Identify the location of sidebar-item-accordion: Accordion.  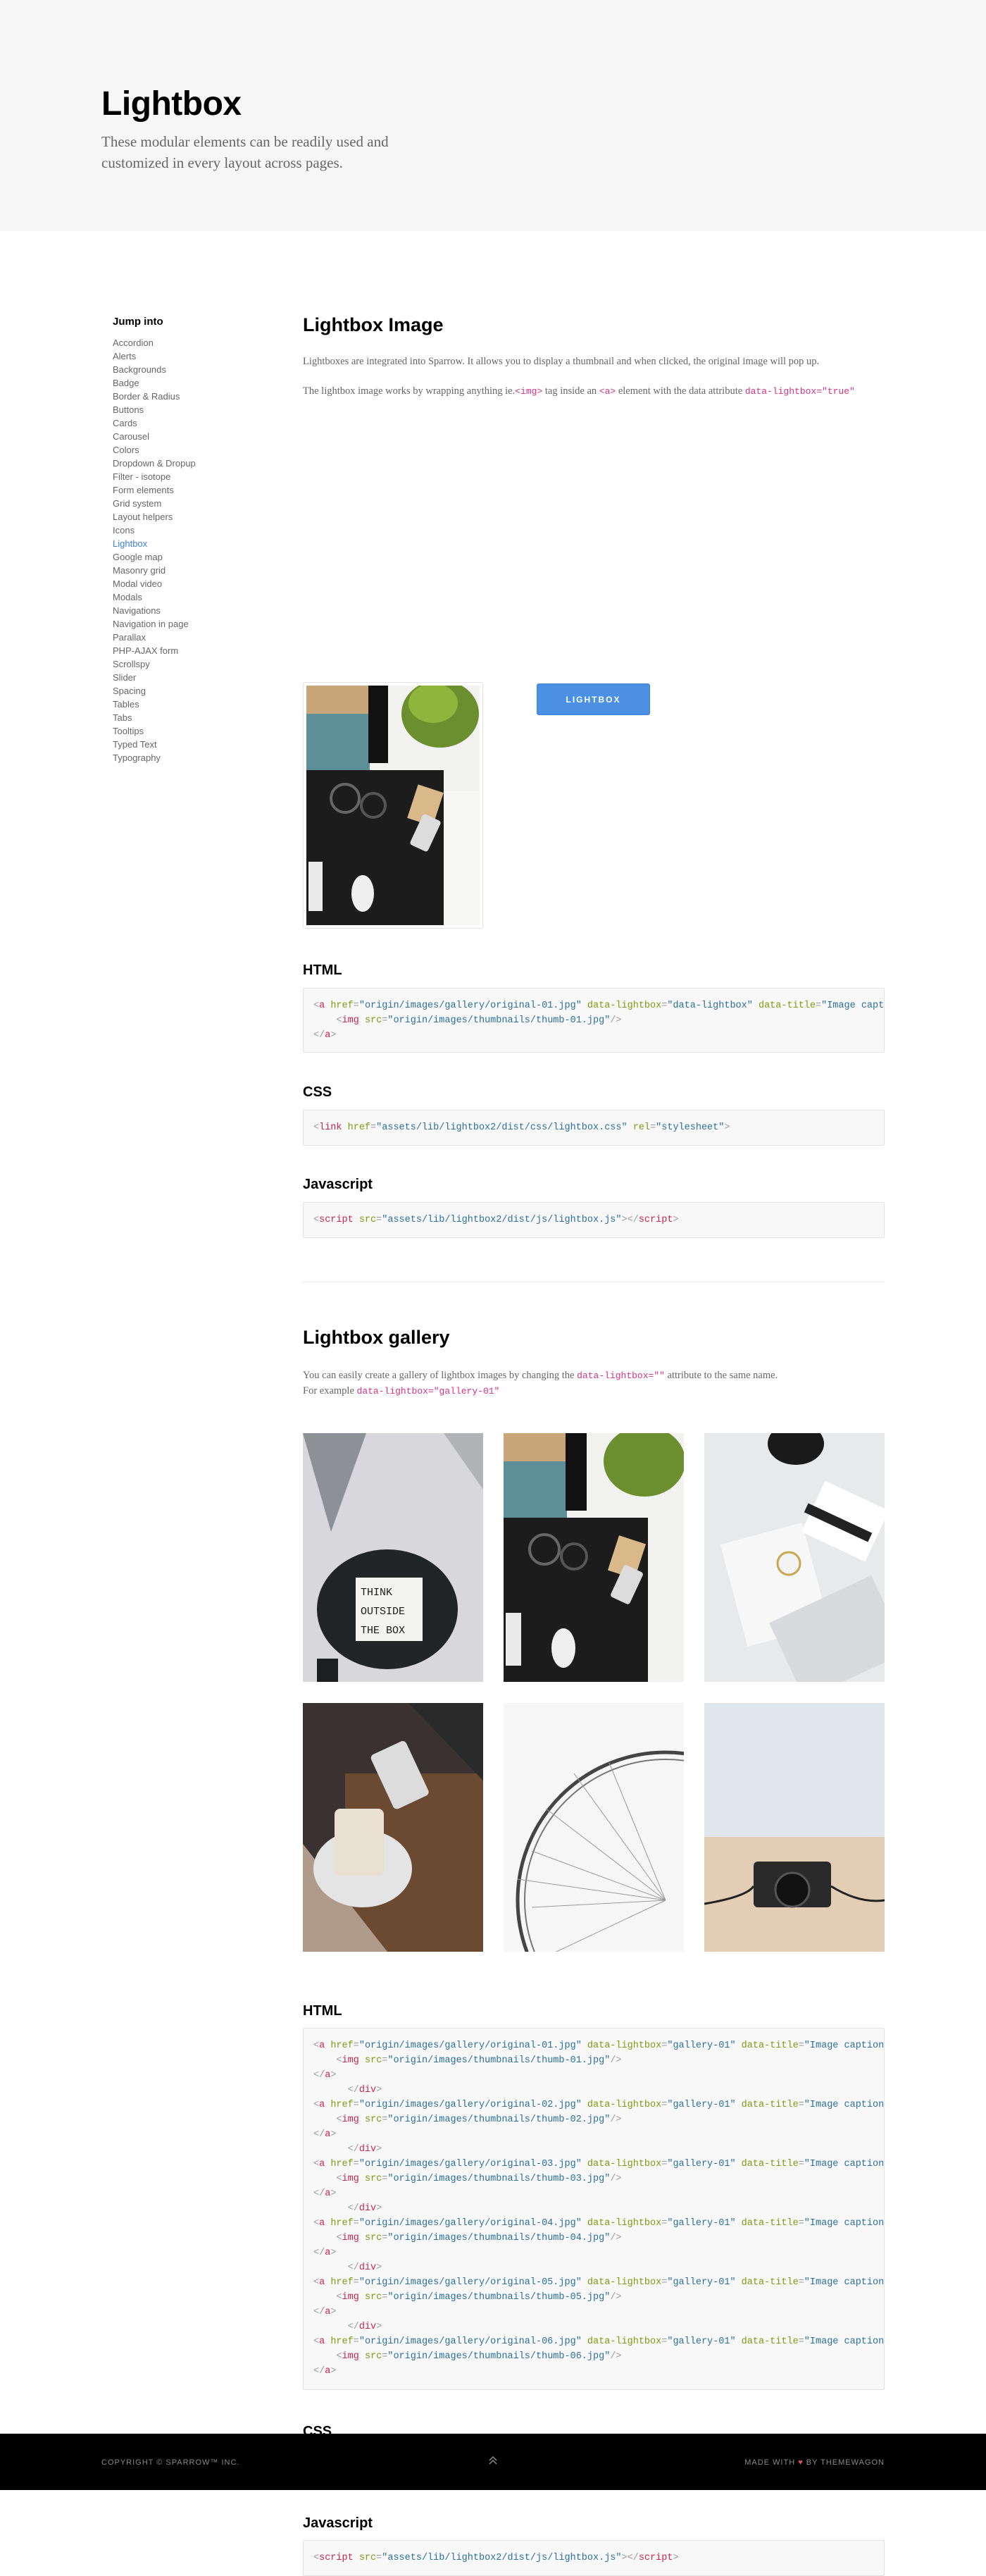
(183, 342).